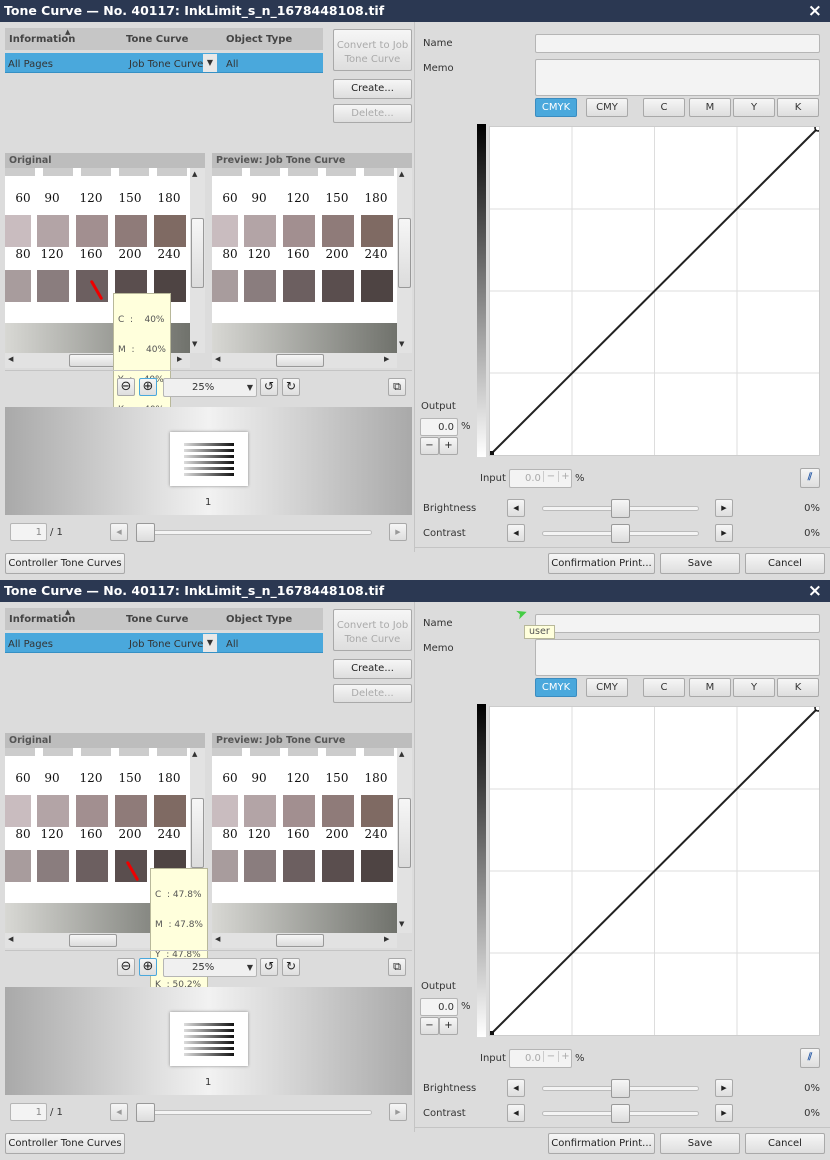 Image resolution: width=830 pixels, height=1160 pixels. Describe the element at coordinates (677, 43) in the screenshot. I see `name-input` at that location.